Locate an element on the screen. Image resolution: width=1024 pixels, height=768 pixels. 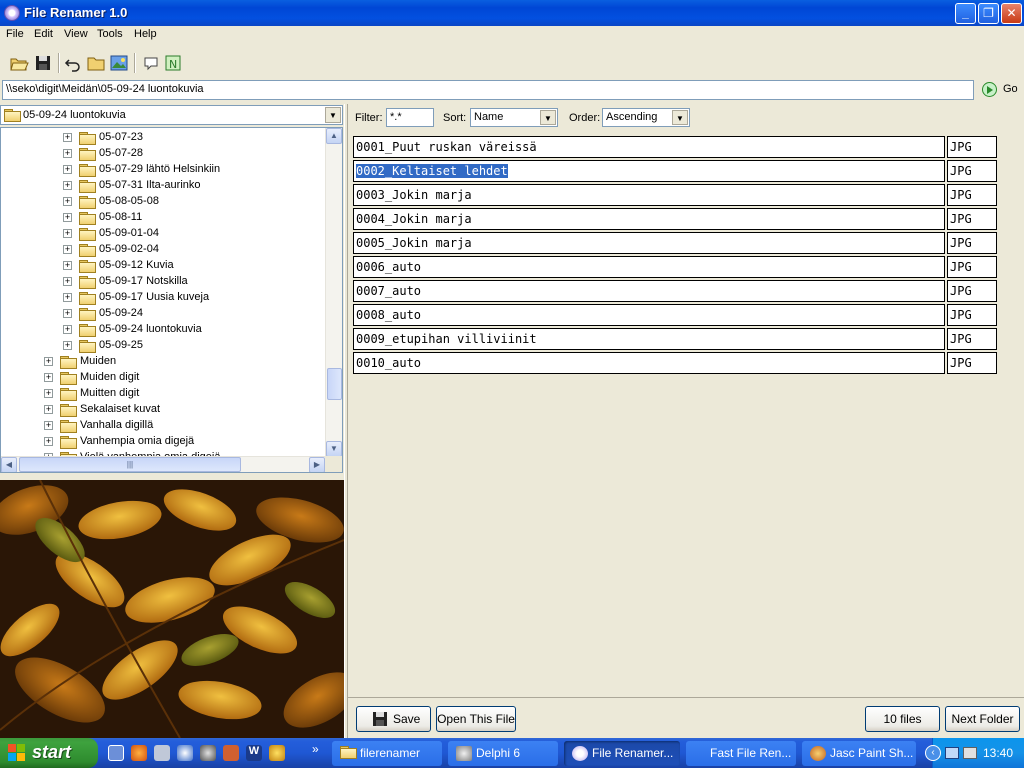
save-button: Save is located at coordinates (393, 719).